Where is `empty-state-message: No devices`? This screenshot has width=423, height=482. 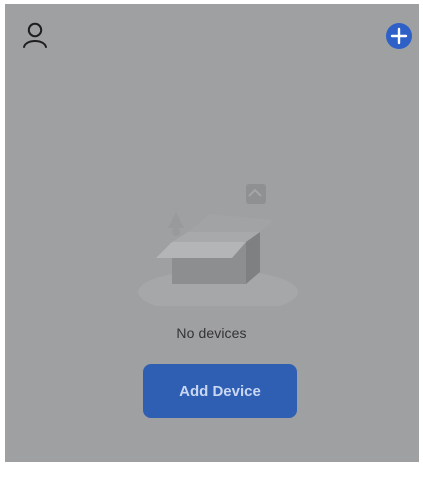
empty-state-message: No devices is located at coordinates (211, 333).